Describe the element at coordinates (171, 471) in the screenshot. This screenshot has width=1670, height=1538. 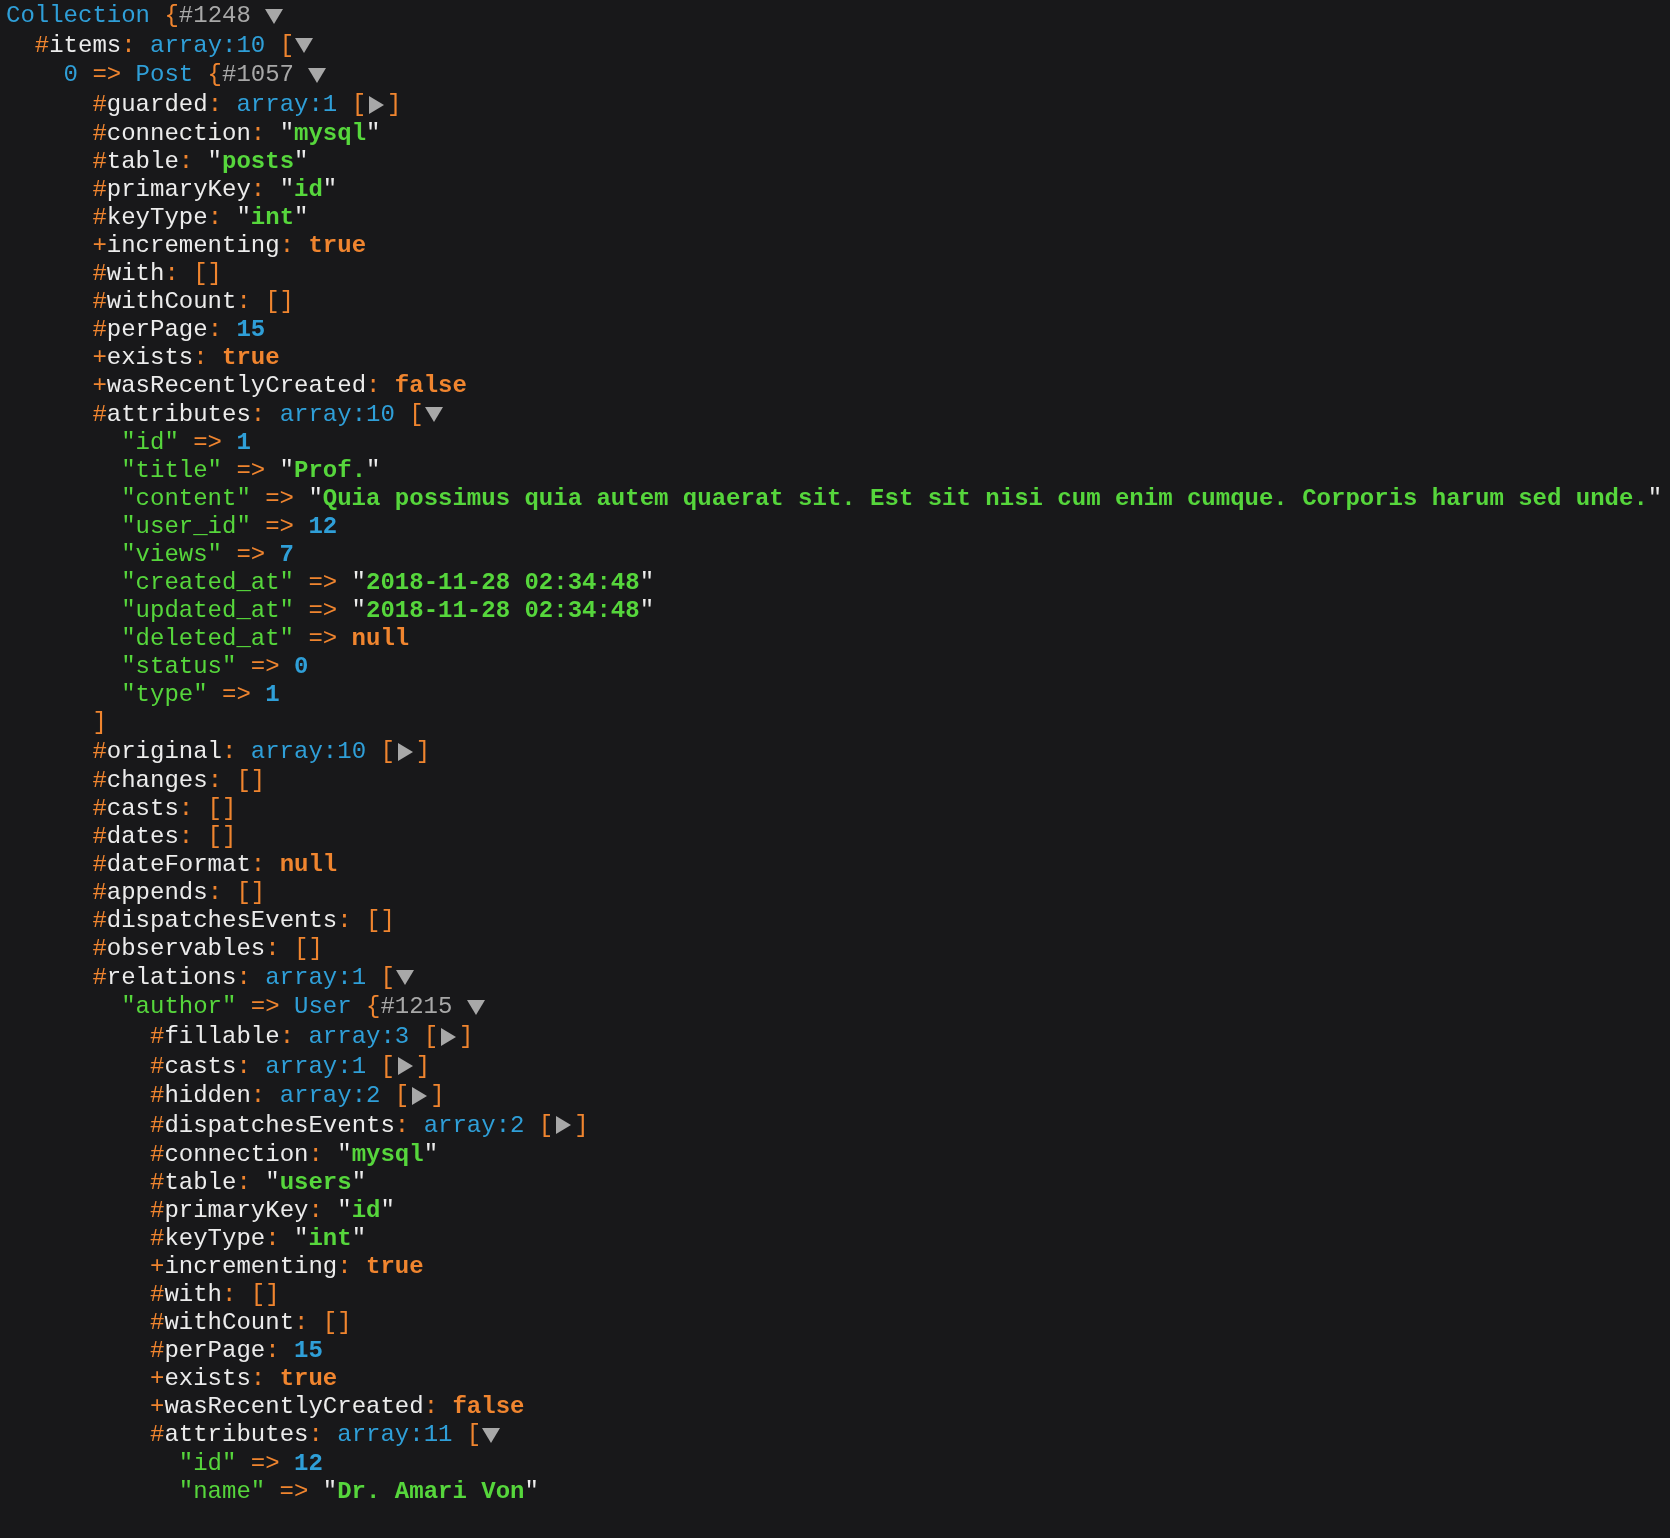
I see `array-key: "title"` at that location.